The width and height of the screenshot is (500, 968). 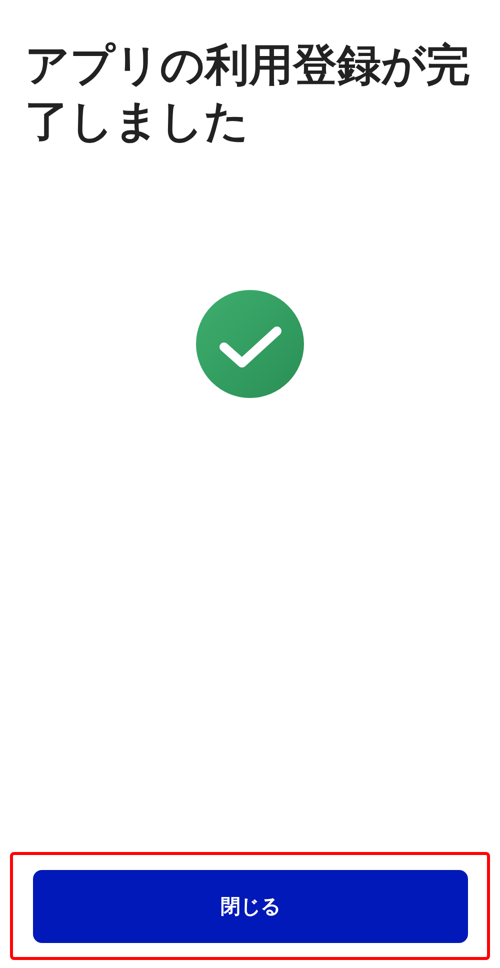 I want to click on page-title: アプリの利用登録が完了しました, so click(x=248, y=94).